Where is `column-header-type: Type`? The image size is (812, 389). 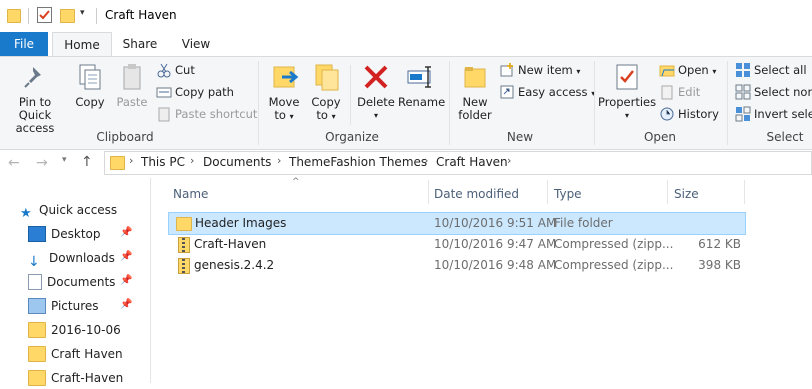 column-header-type: Type is located at coordinates (568, 194).